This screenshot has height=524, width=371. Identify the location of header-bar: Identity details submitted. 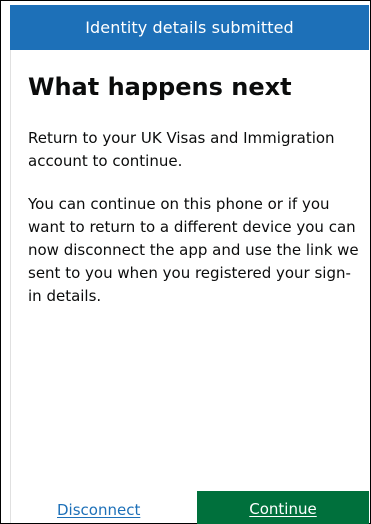
(189, 27).